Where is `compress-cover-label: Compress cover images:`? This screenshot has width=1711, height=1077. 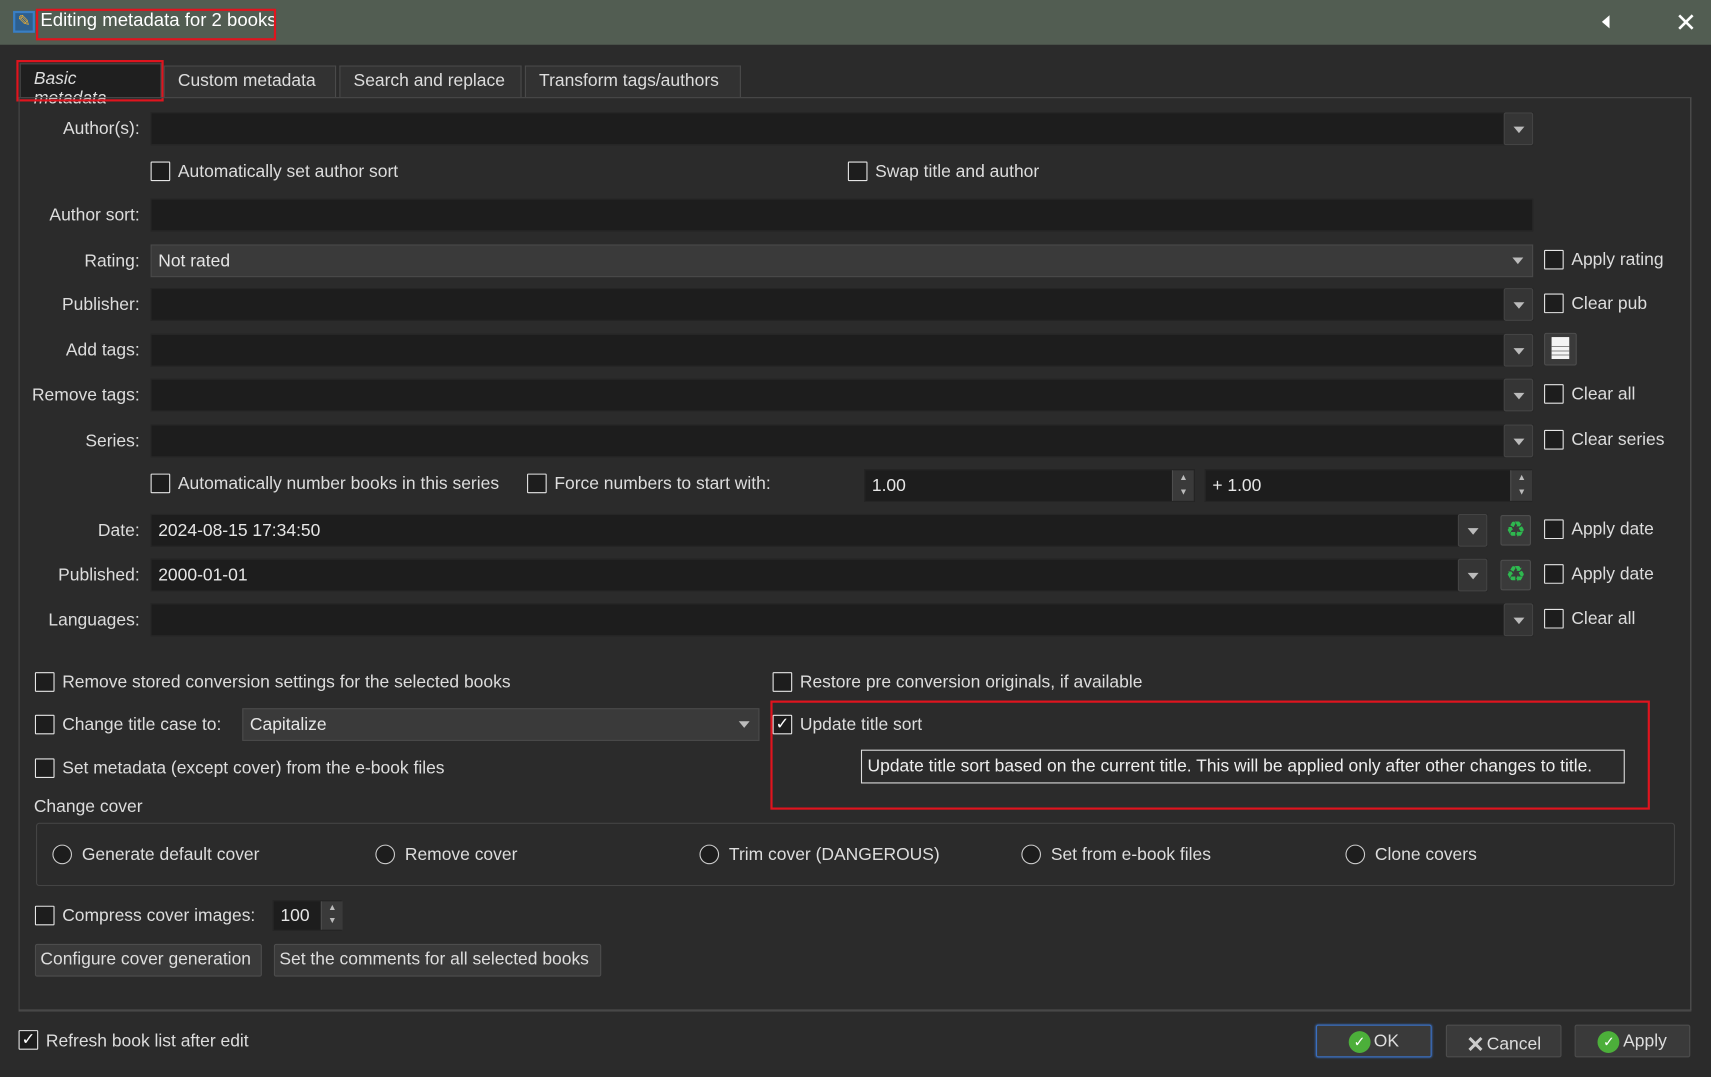
compress-cover-label: Compress cover images: is located at coordinates (159, 916).